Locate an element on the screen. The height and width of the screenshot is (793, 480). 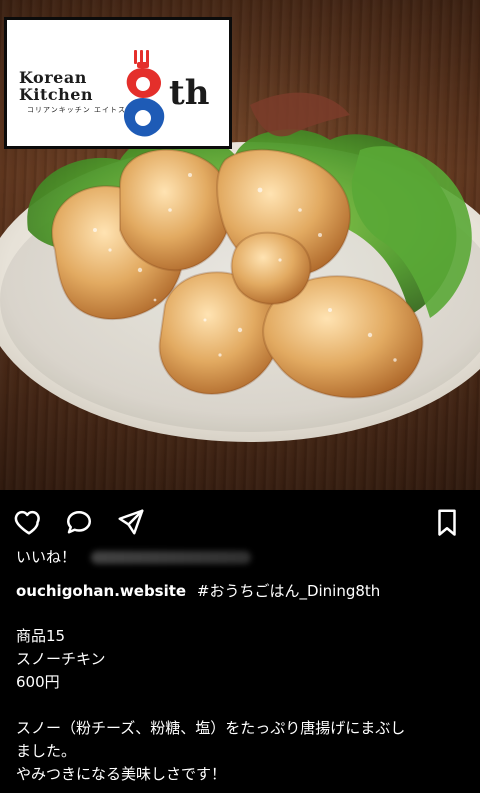
lettuce-red-edge is located at coordinates (300, 114).